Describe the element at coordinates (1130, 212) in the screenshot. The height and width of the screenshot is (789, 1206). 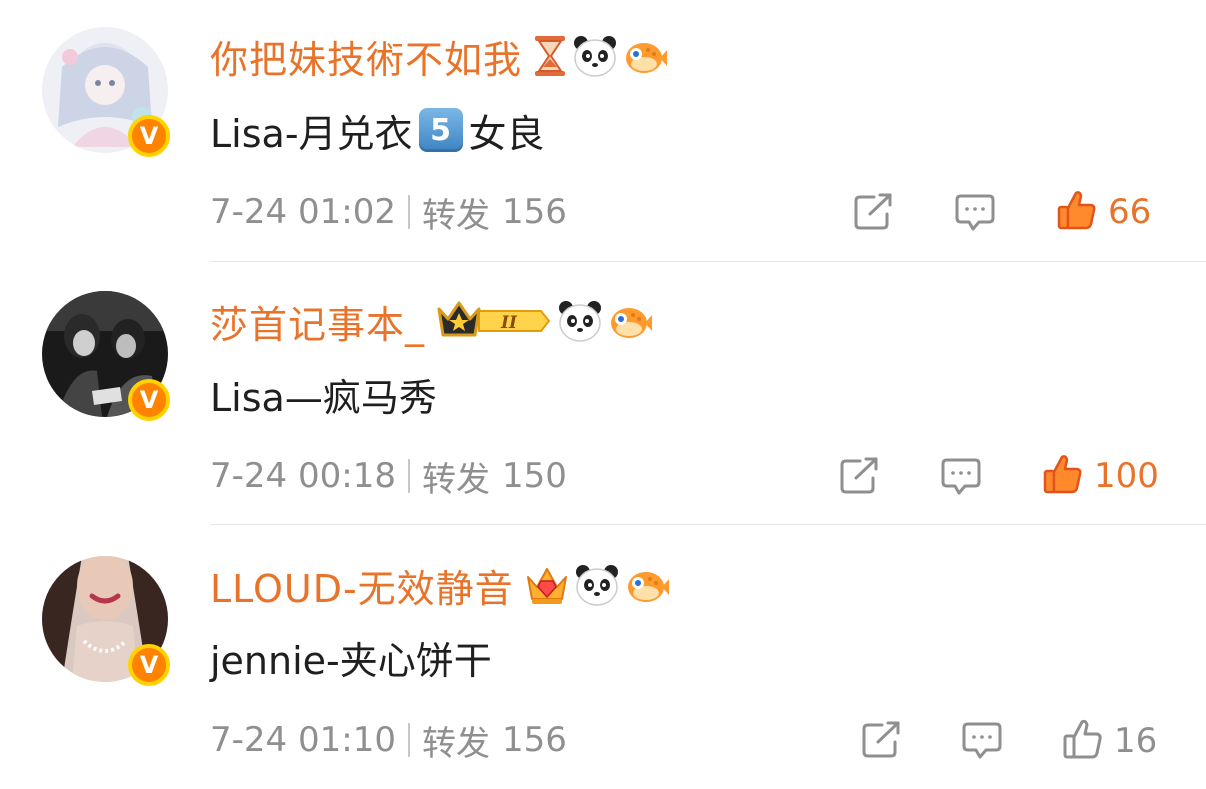
I see `like-count: 66` at that location.